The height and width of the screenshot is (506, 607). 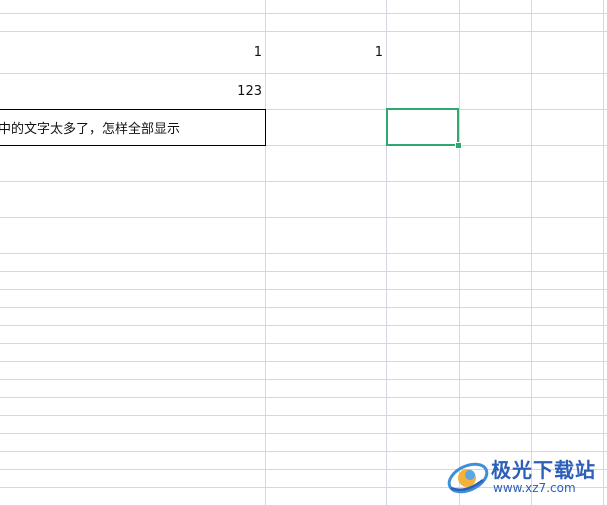 What do you see at coordinates (422, 127) in the screenshot?
I see `active-cell-selection` at bounding box center [422, 127].